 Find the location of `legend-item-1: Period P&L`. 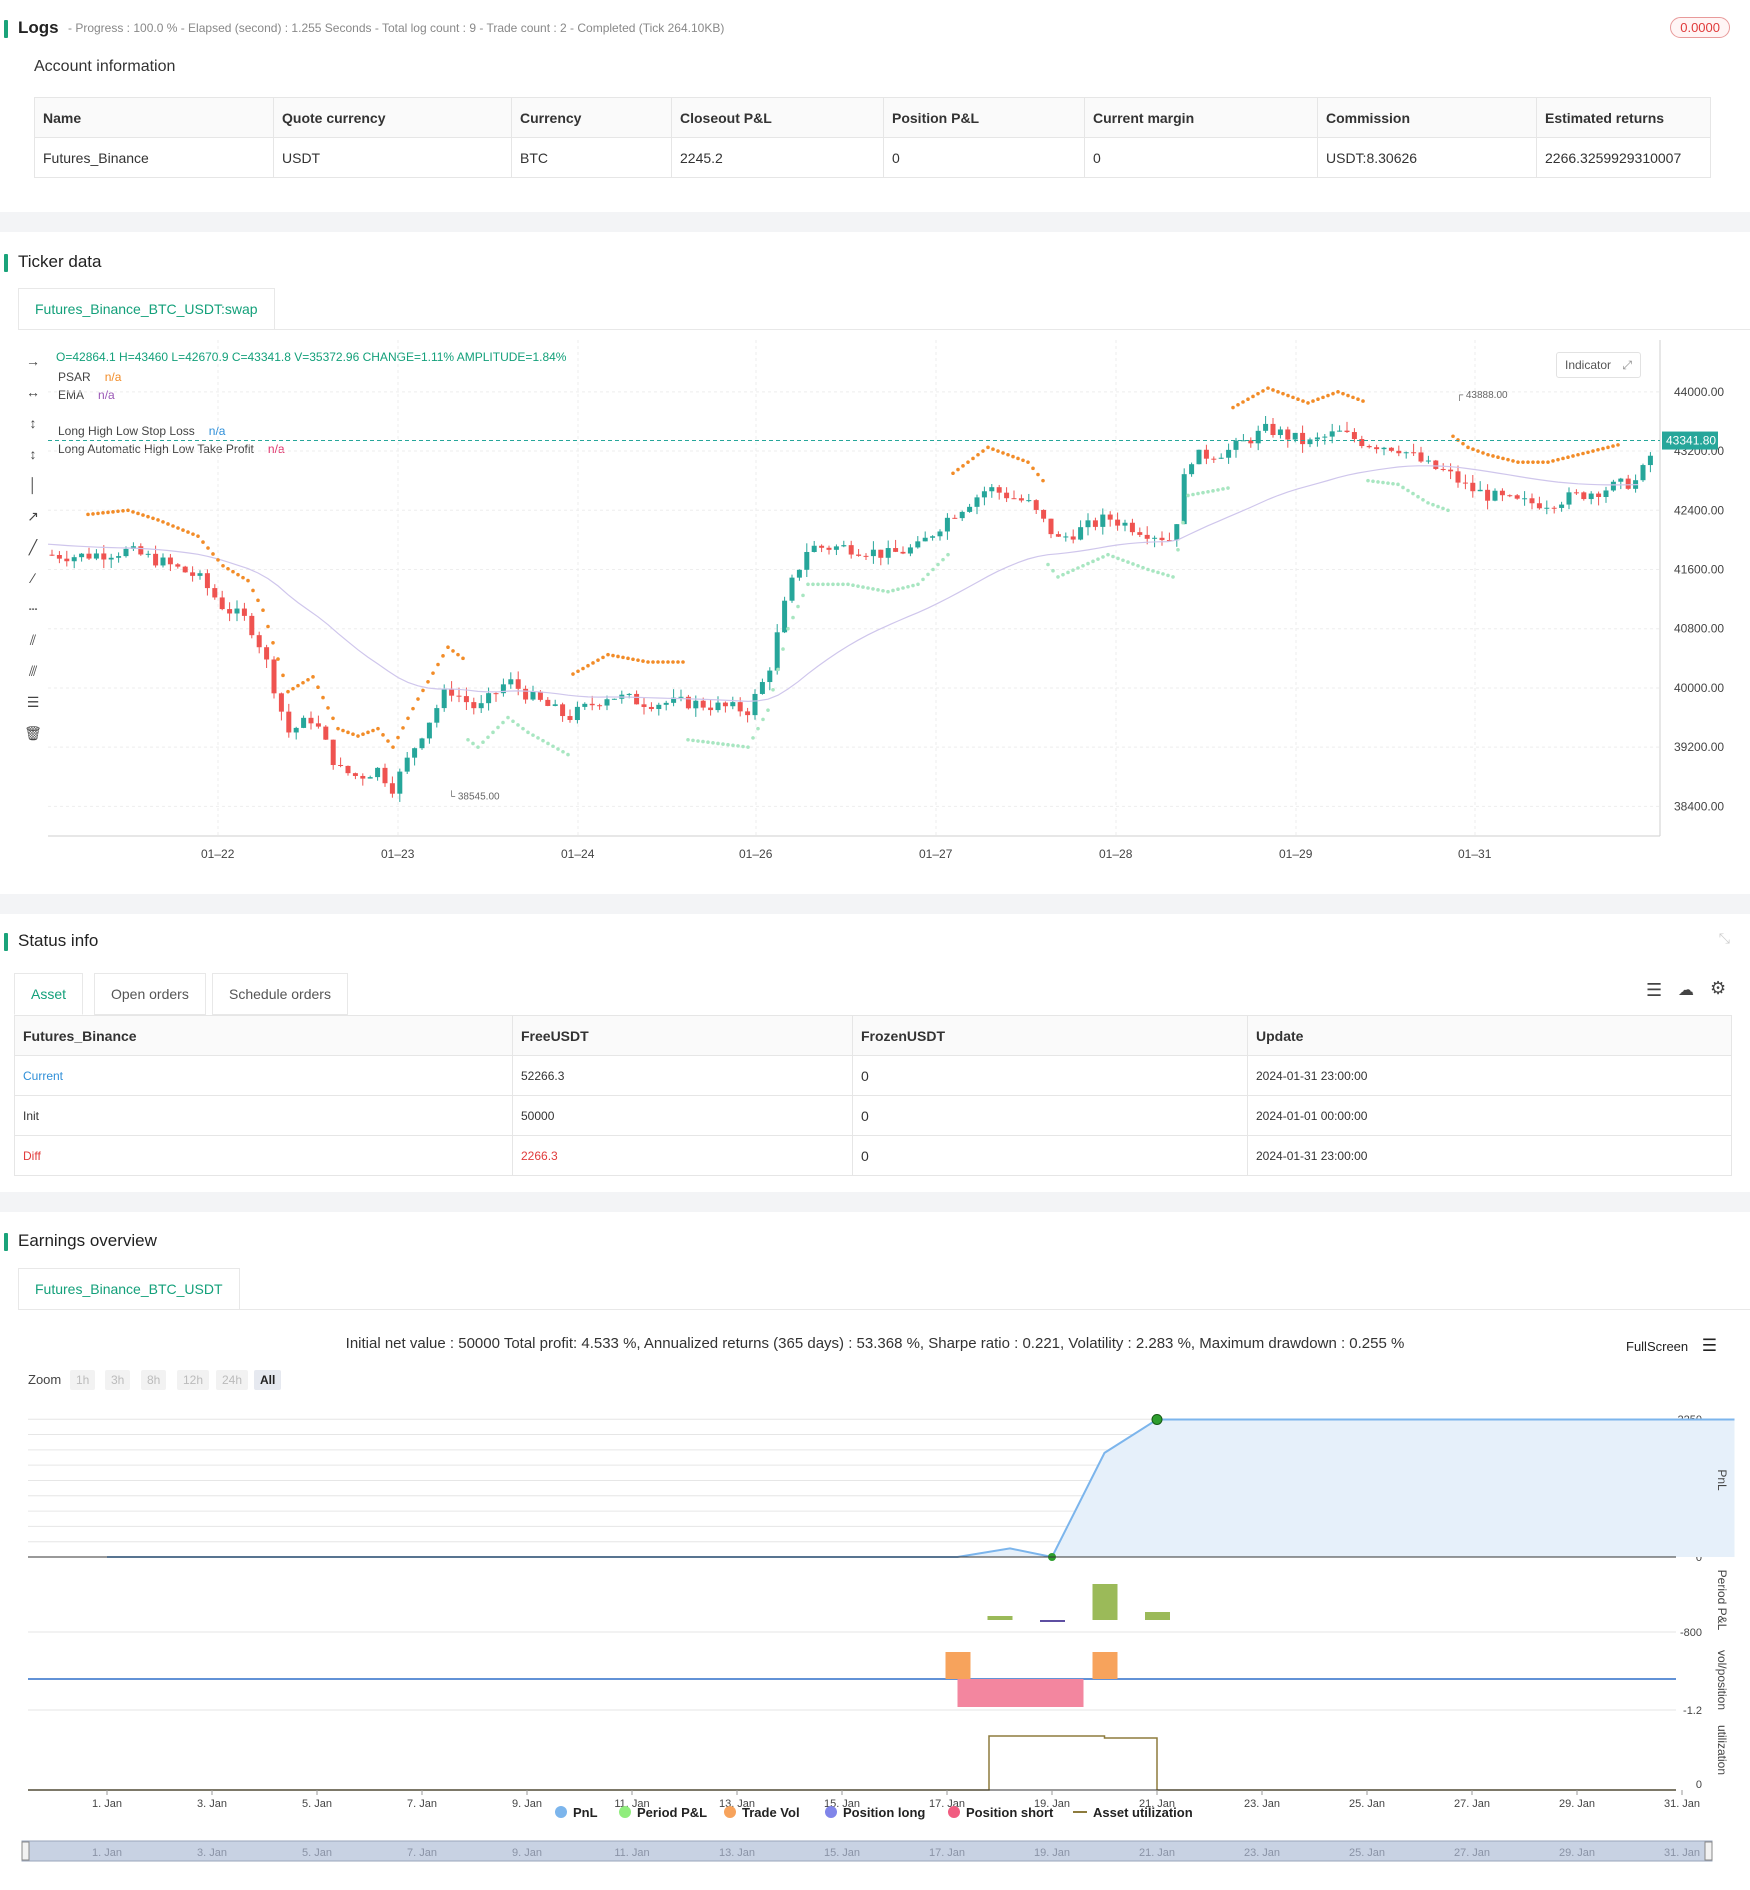

legend-item-1: Period P&L is located at coordinates (663, 1812).